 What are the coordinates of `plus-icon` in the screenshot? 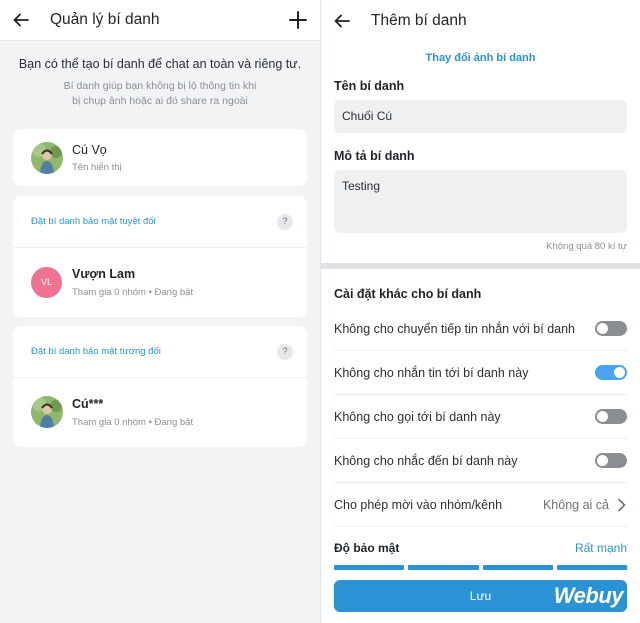 It's located at (298, 20).